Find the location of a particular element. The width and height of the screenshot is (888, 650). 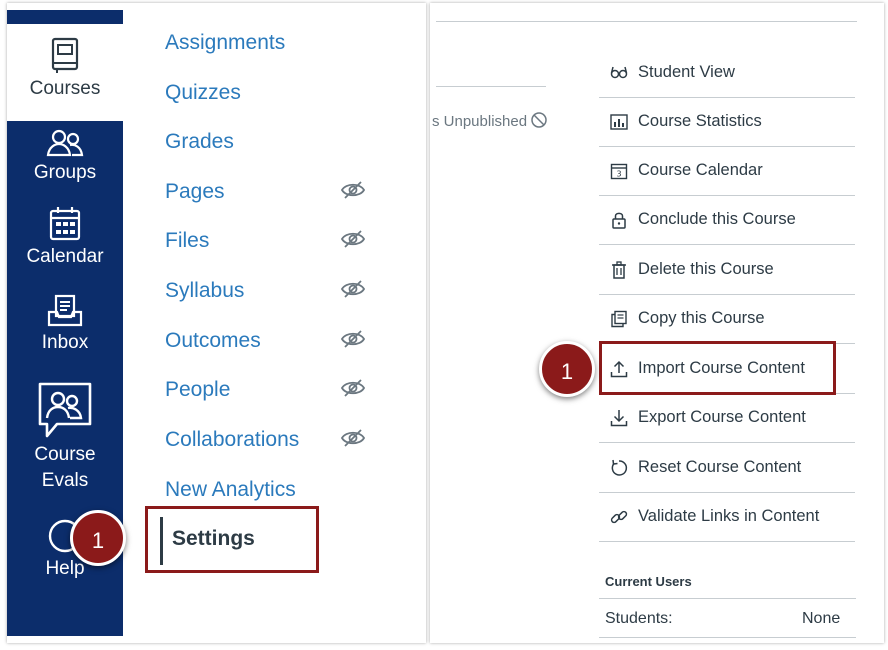

reset-icon is located at coordinates (619, 467).